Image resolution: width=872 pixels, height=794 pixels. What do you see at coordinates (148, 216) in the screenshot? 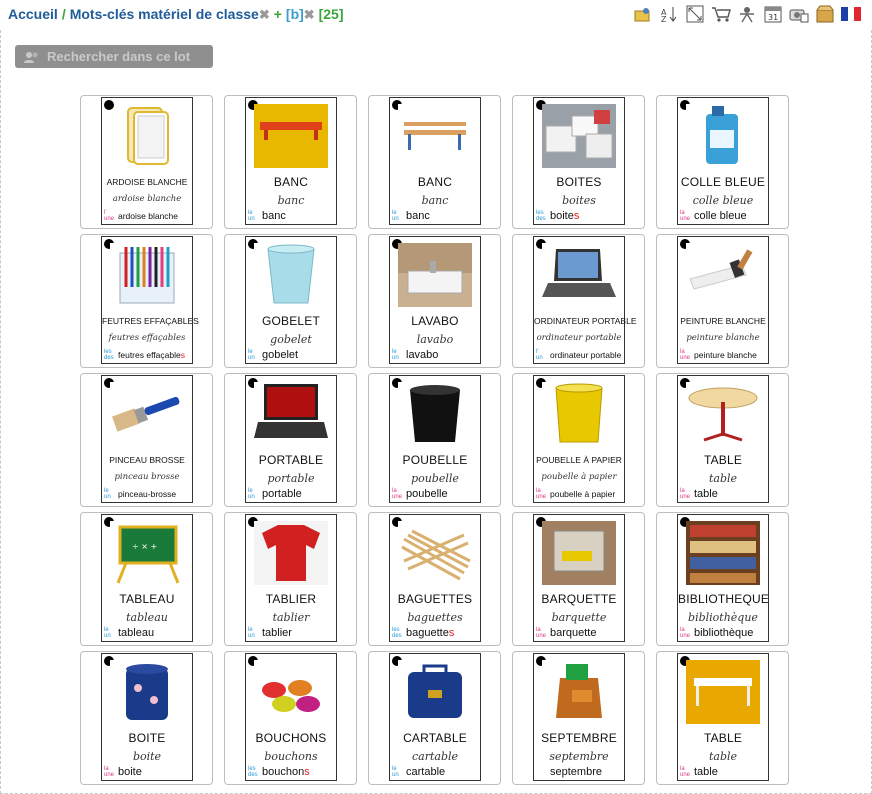
I see `card-word: ardoise blanche` at bounding box center [148, 216].